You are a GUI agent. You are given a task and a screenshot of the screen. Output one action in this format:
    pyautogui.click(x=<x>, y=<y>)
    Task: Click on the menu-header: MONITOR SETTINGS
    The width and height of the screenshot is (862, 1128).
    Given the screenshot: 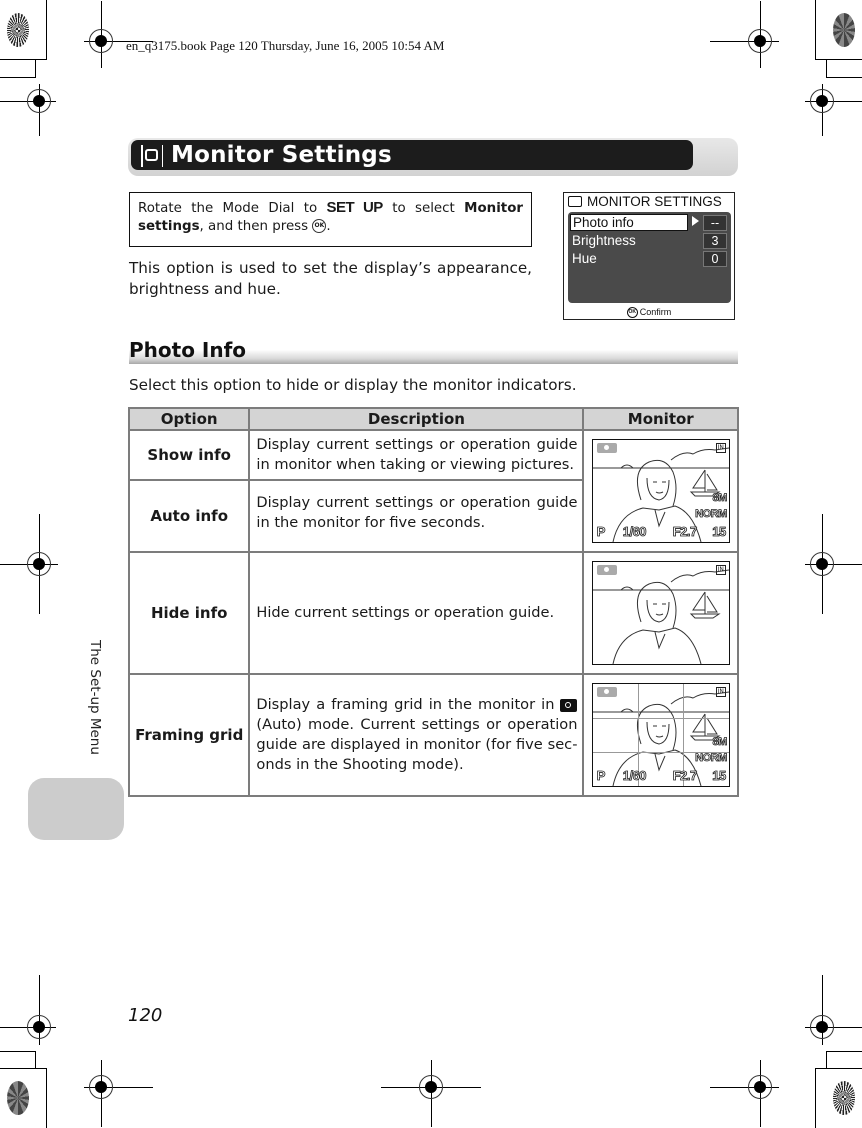 What is the action you would take?
    pyautogui.click(x=645, y=201)
    